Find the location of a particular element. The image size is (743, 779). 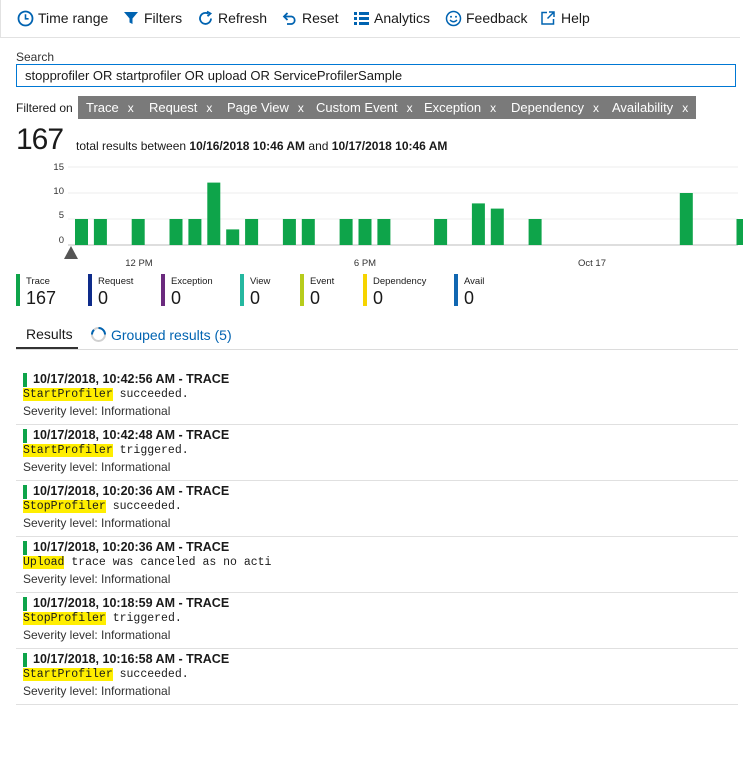

time-slider-handle is located at coordinates (71, 252).